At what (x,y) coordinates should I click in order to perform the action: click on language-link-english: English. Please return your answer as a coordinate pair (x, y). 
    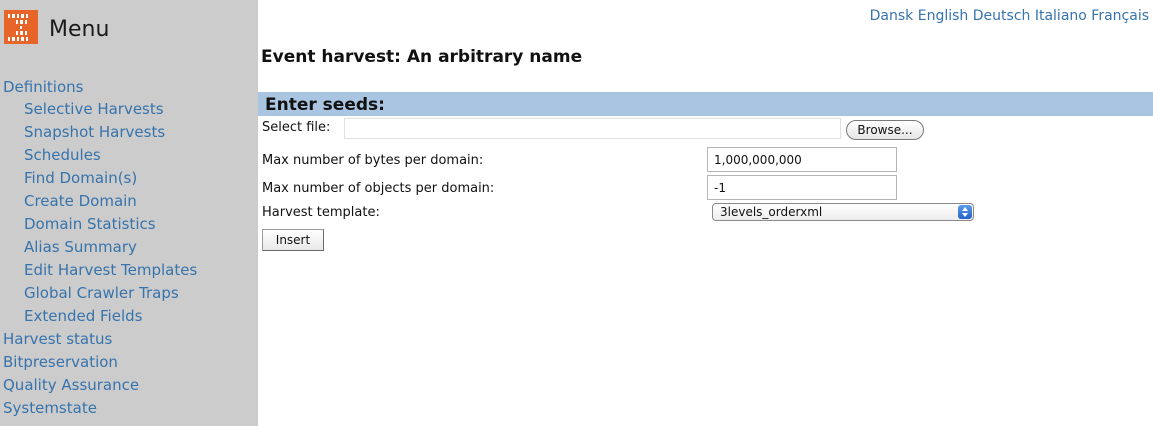
    Looking at the image, I should click on (943, 16).